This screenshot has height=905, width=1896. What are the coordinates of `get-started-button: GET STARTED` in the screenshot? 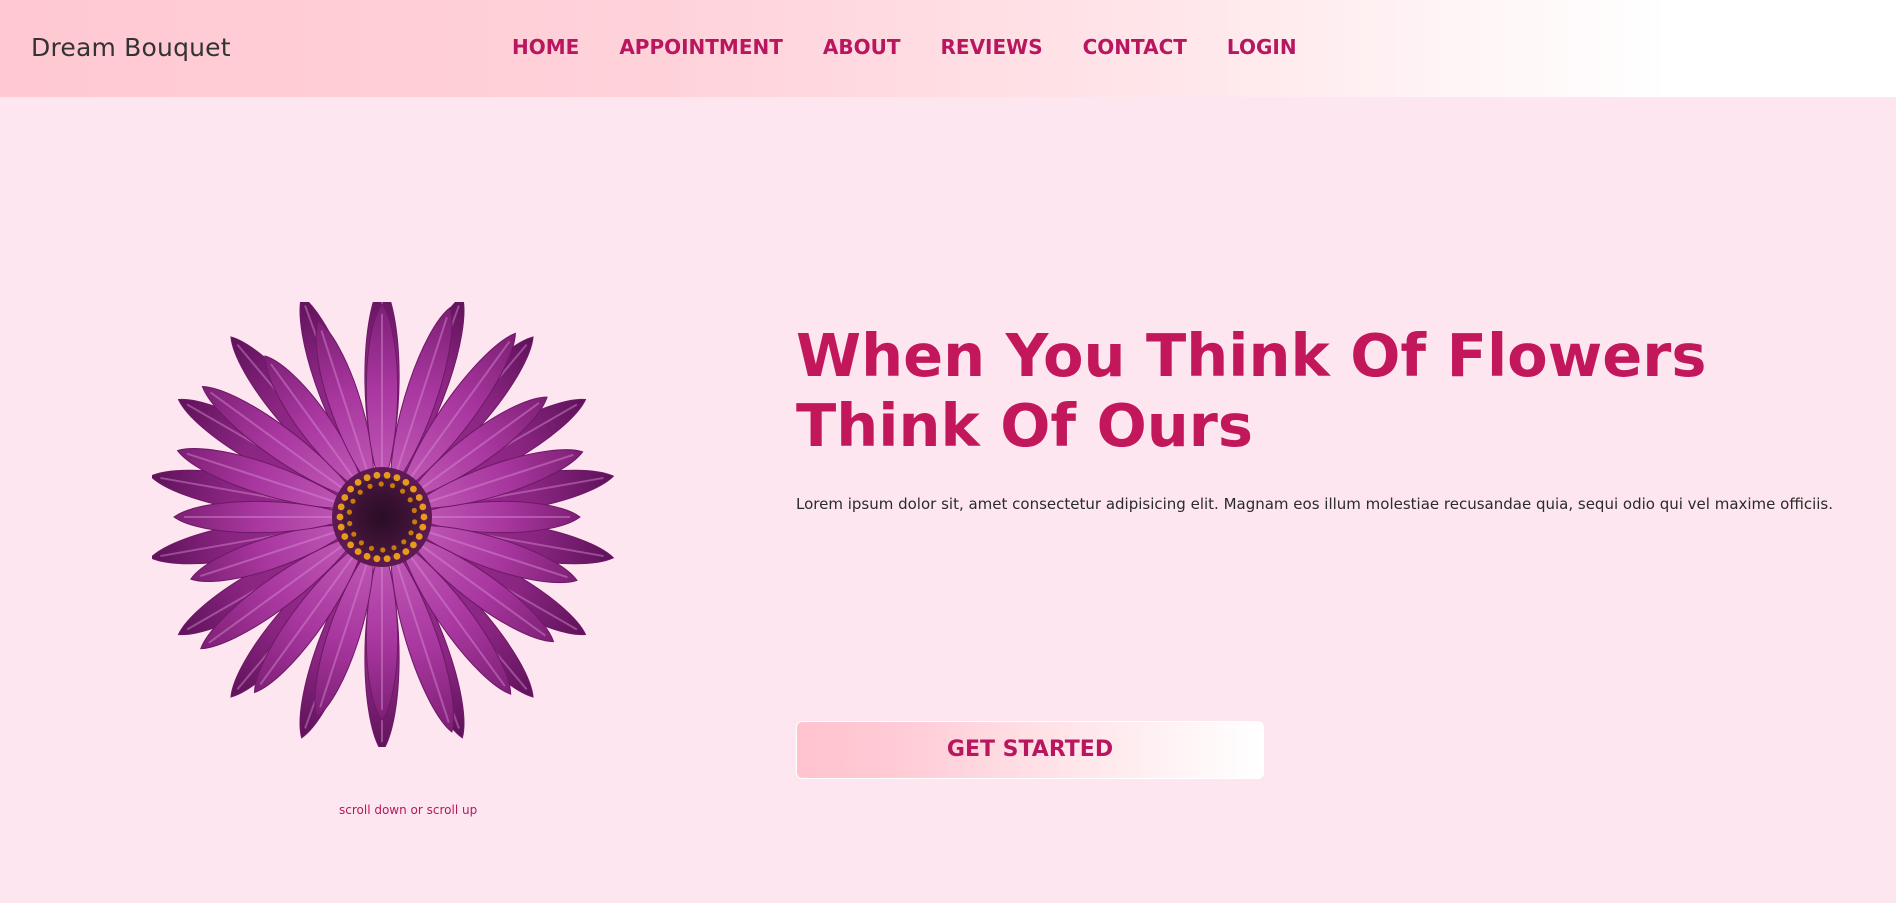 It's located at (1030, 750).